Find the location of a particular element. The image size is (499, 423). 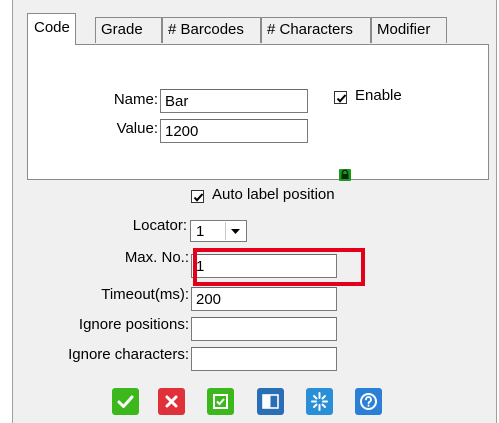

max-no-highlight is located at coordinates (279, 267).